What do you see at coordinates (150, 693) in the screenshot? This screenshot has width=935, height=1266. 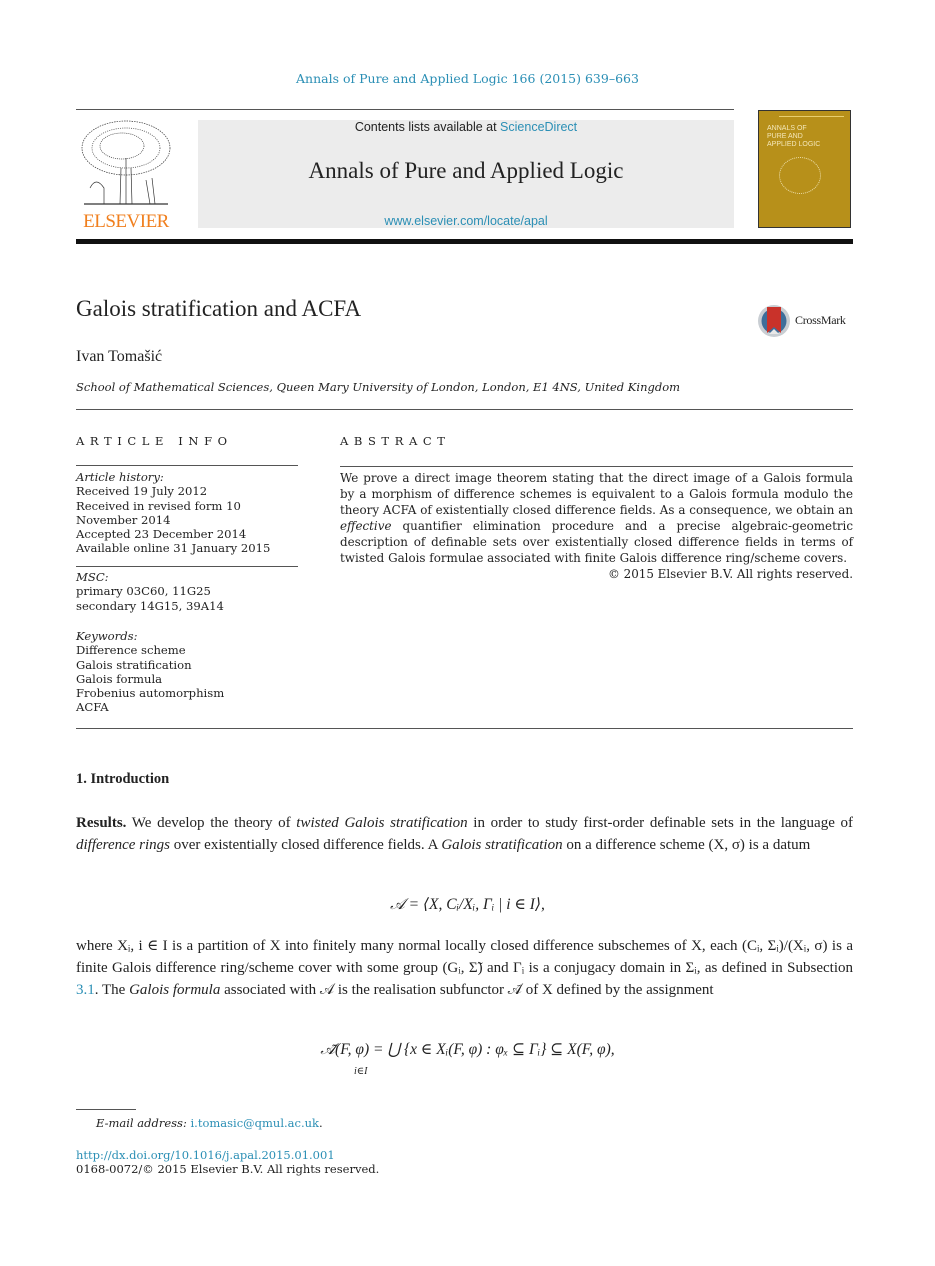 I see `keyword-item: Frobenius automorphism` at bounding box center [150, 693].